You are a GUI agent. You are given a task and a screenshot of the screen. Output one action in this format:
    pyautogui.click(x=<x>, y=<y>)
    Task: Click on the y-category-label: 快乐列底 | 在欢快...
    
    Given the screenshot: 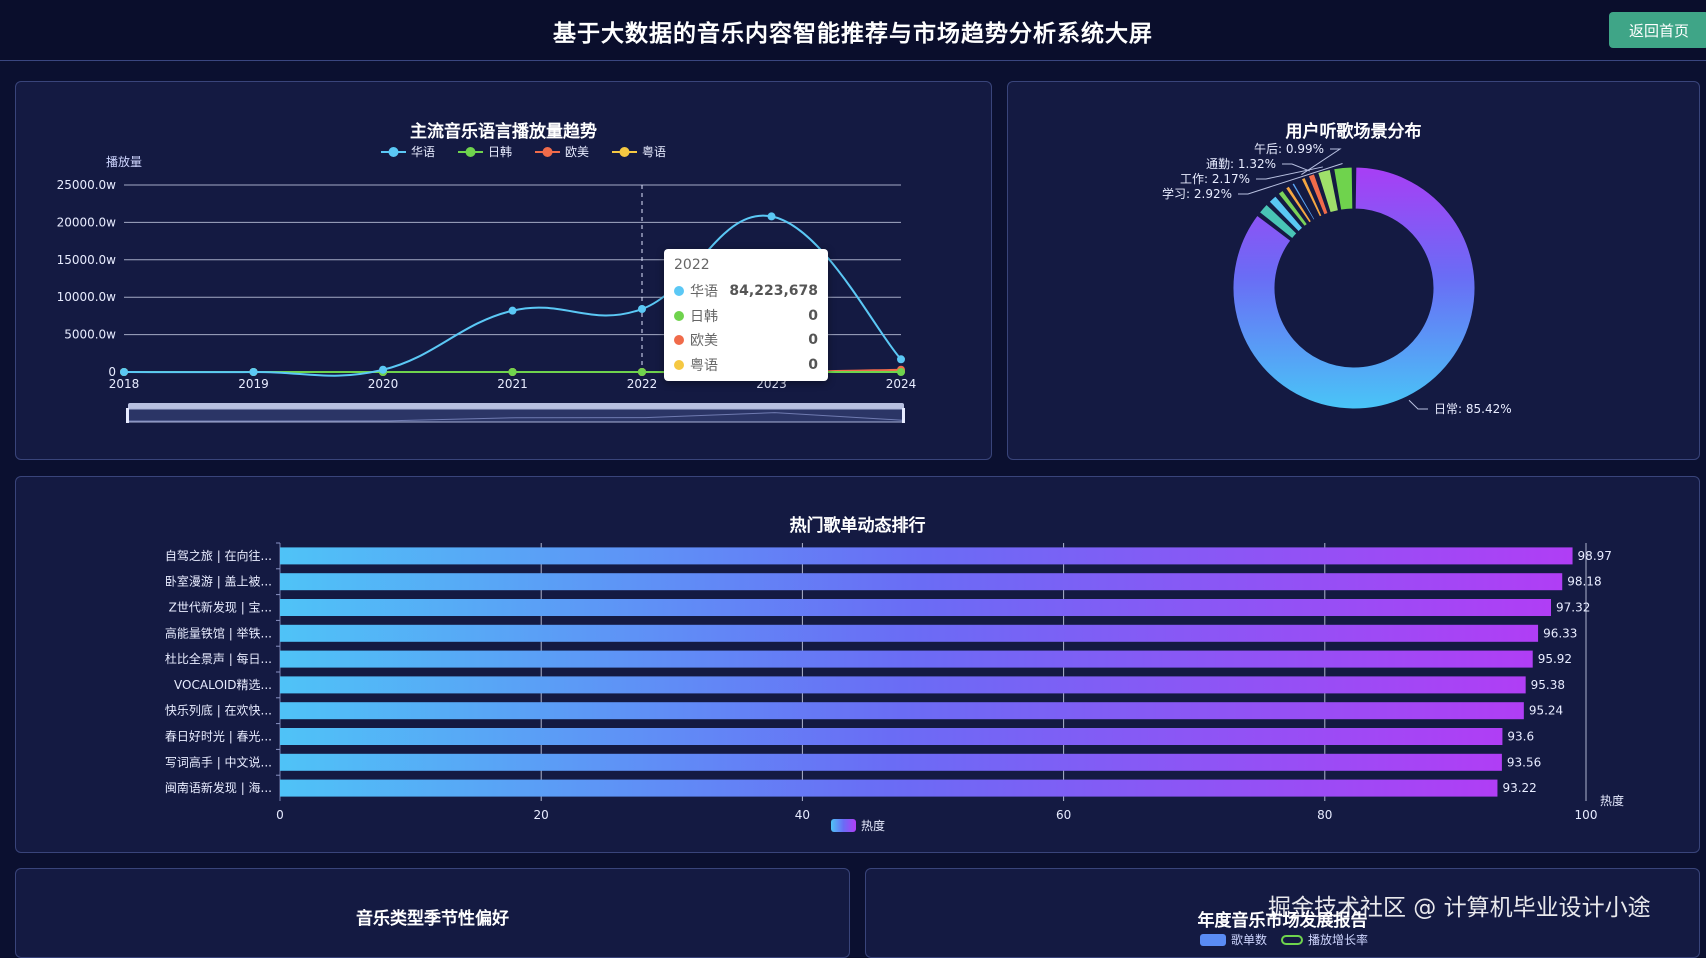 What is the action you would take?
    pyautogui.click(x=218, y=710)
    